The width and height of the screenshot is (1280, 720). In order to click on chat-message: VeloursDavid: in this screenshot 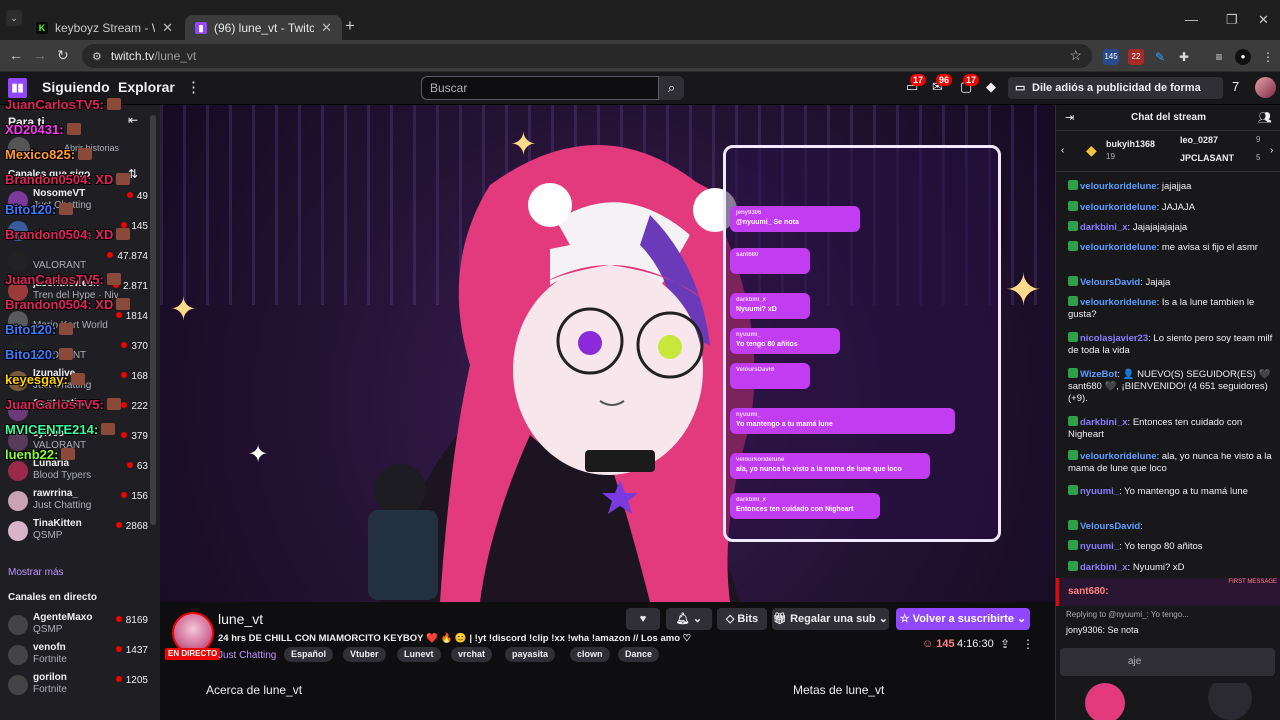, I will do `click(1170, 526)`.